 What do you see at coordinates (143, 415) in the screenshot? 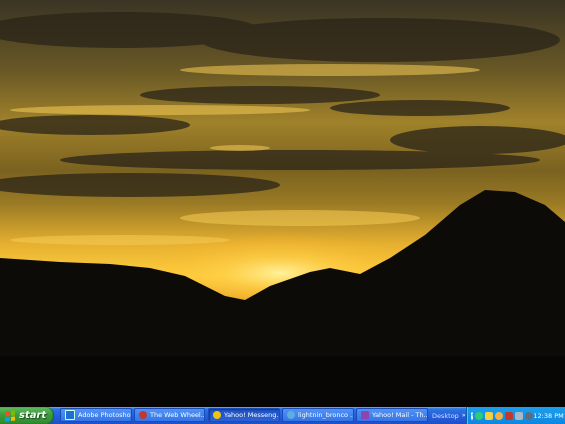
I see `web-wheel-icon` at bounding box center [143, 415].